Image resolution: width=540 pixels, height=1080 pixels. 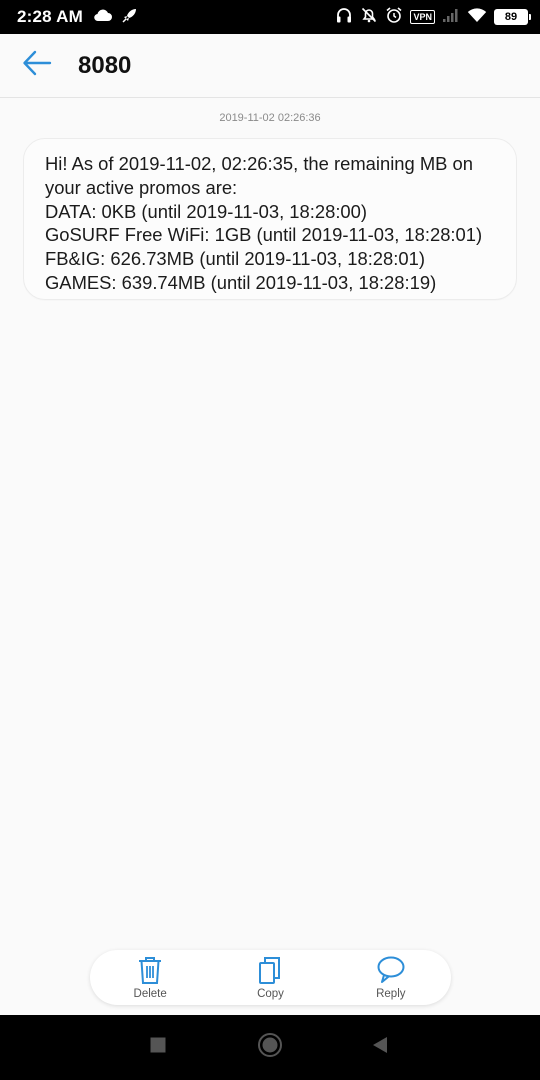 I want to click on message-line: DATA: 0KB (until 2019-11-03, 18:28:00), so click(x=206, y=211).